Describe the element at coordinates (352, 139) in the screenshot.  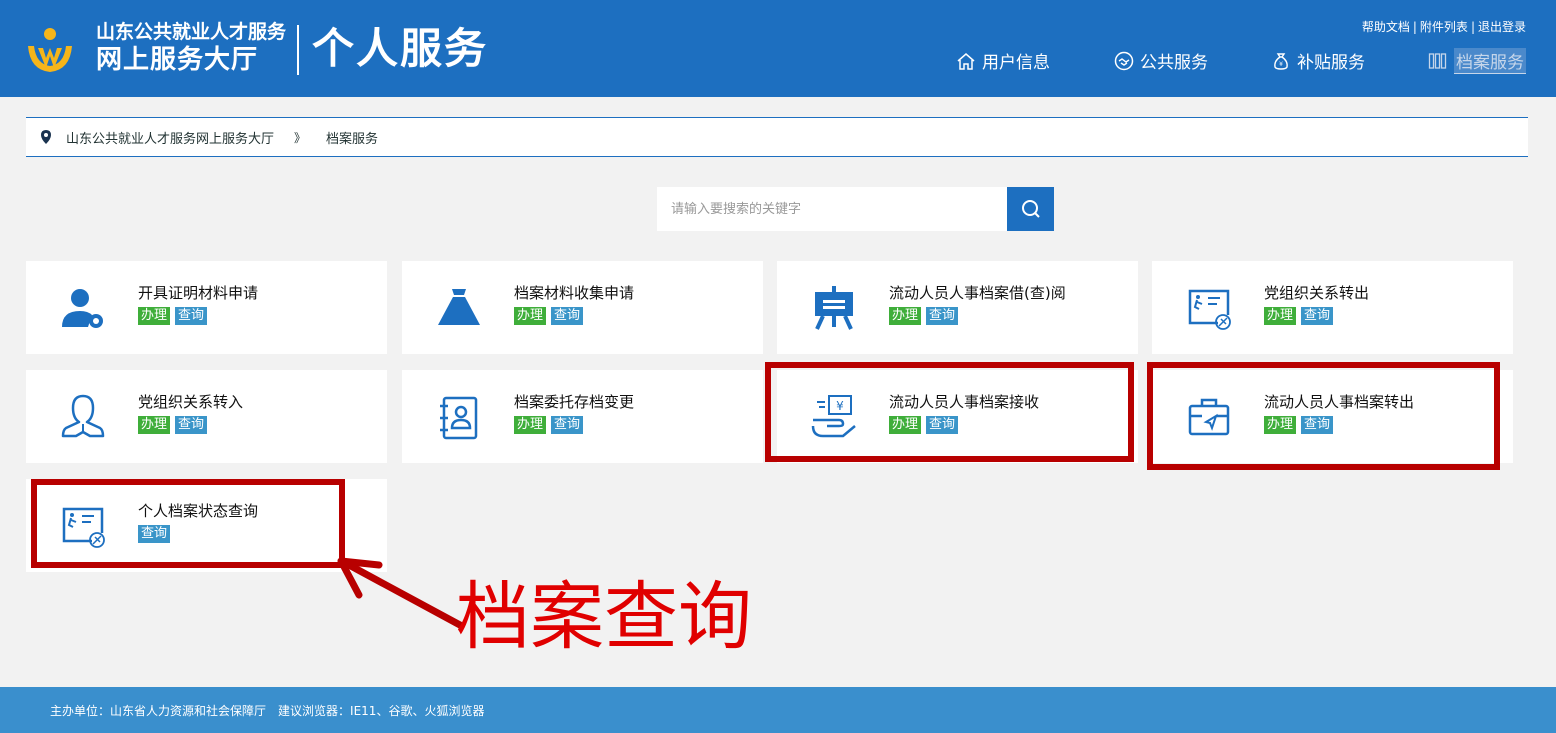
I see `breadcrumb-current: 档案服务` at that location.